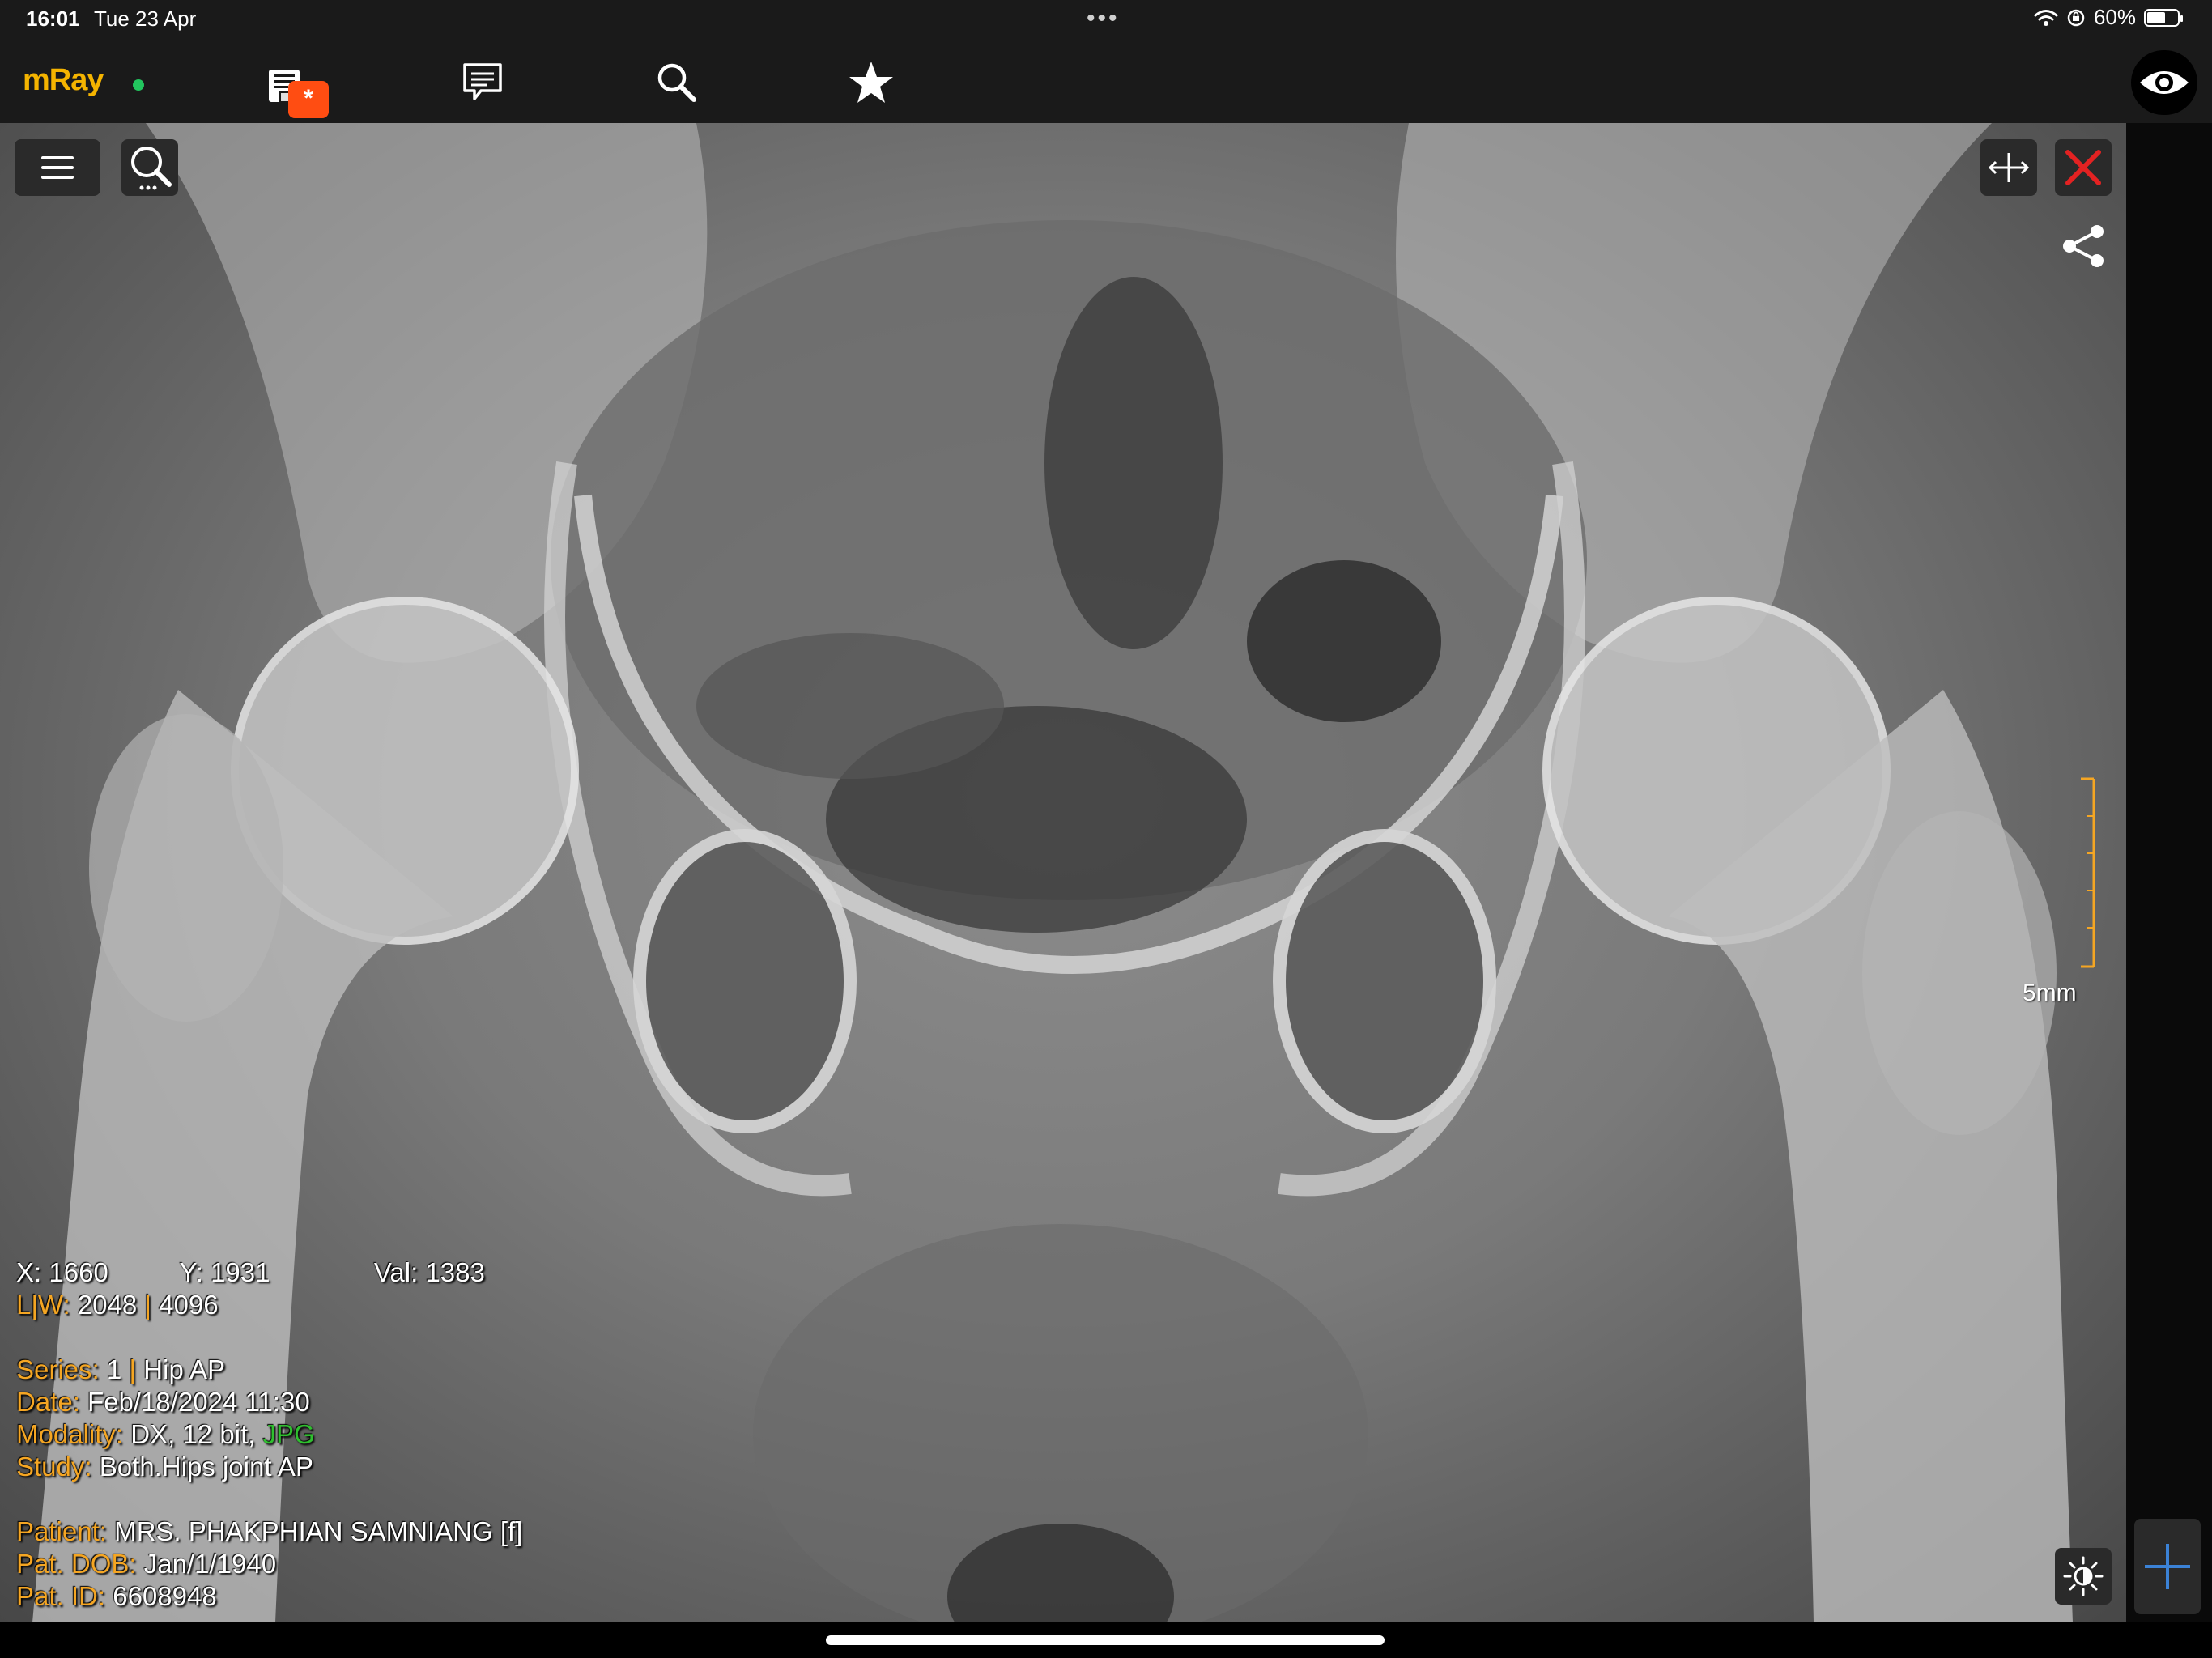  What do you see at coordinates (185, 1369) in the screenshot?
I see `series-name: Hip AP` at bounding box center [185, 1369].